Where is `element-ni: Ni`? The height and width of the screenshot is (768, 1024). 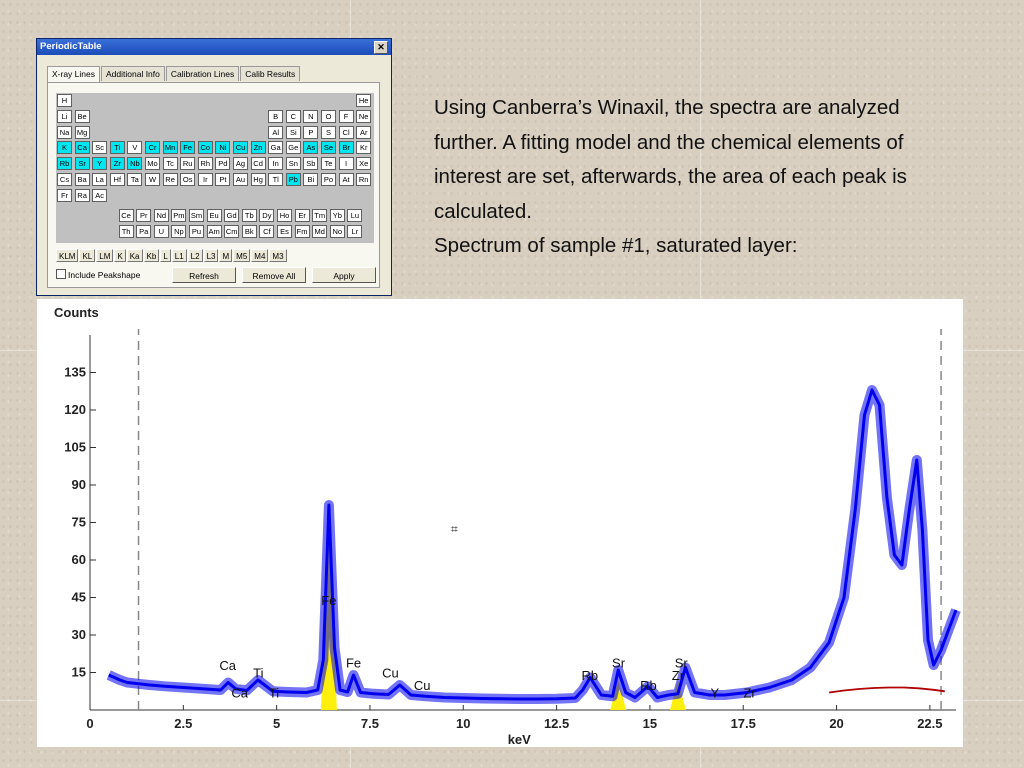 element-ni: Ni is located at coordinates (223, 148).